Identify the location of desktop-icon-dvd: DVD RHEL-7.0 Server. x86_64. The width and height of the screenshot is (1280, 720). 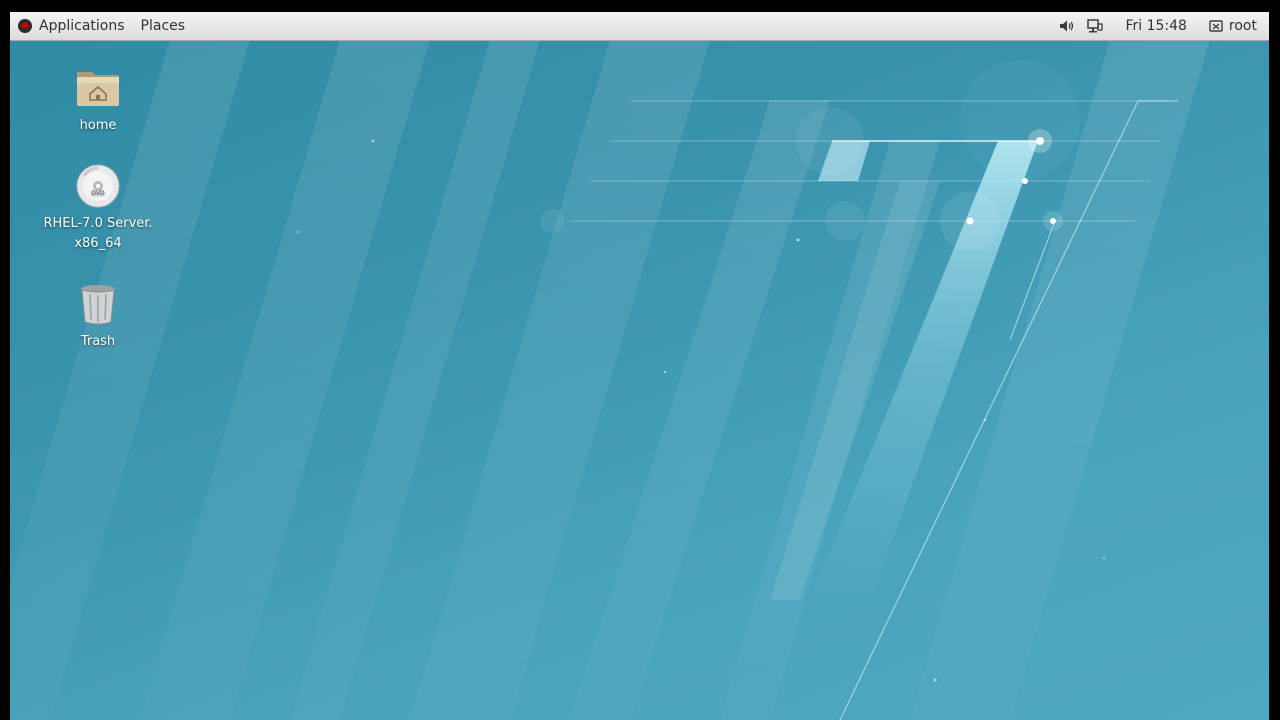
(98, 208).